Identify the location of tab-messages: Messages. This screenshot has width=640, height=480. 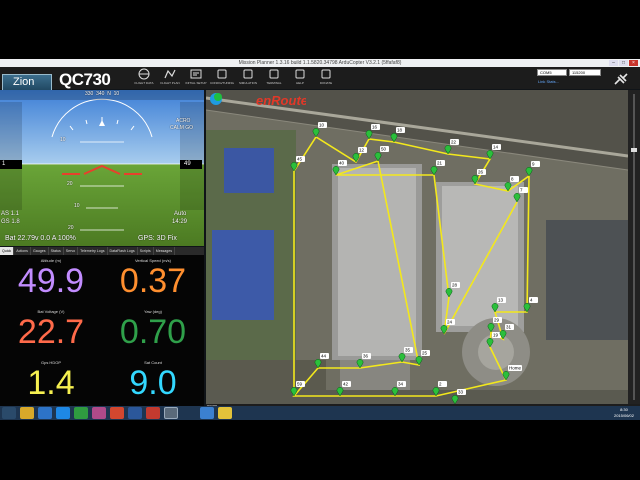
(165, 251).